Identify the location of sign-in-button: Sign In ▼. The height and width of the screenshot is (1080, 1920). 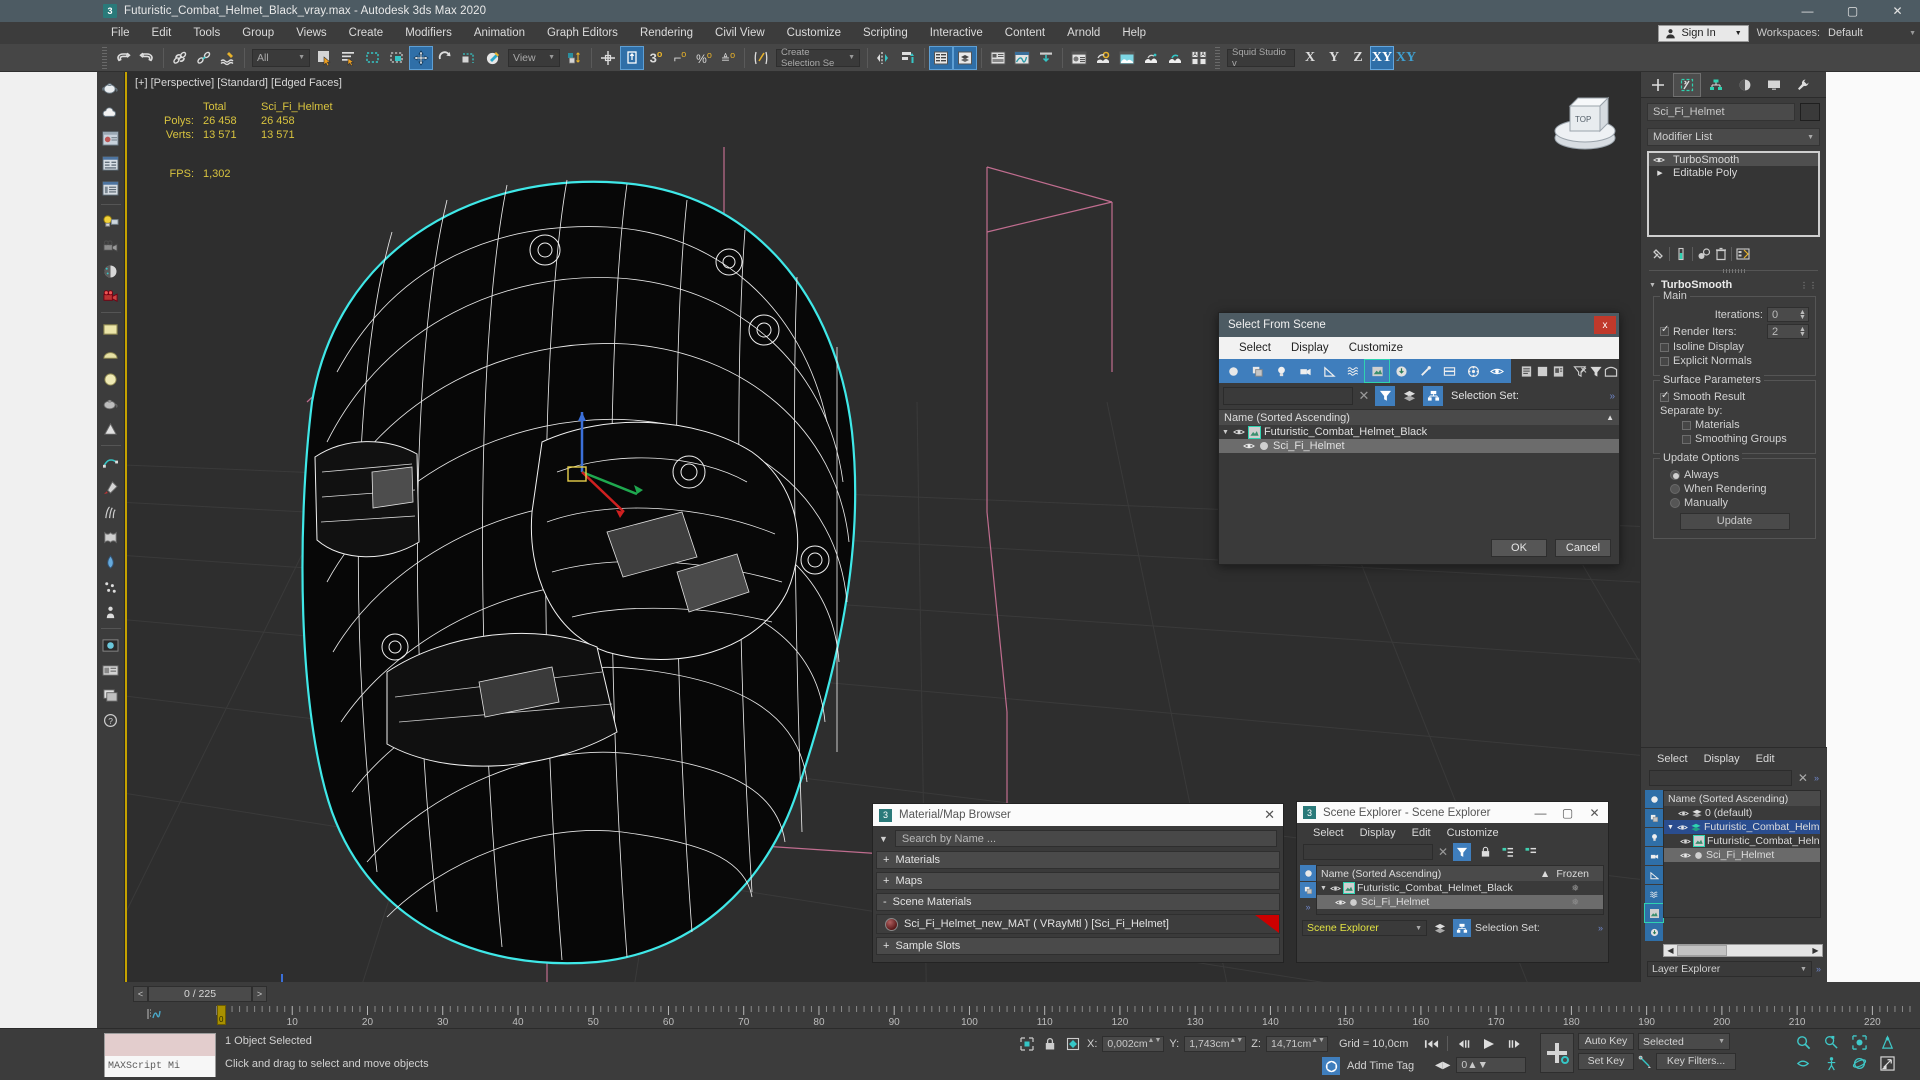
(1703, 33).